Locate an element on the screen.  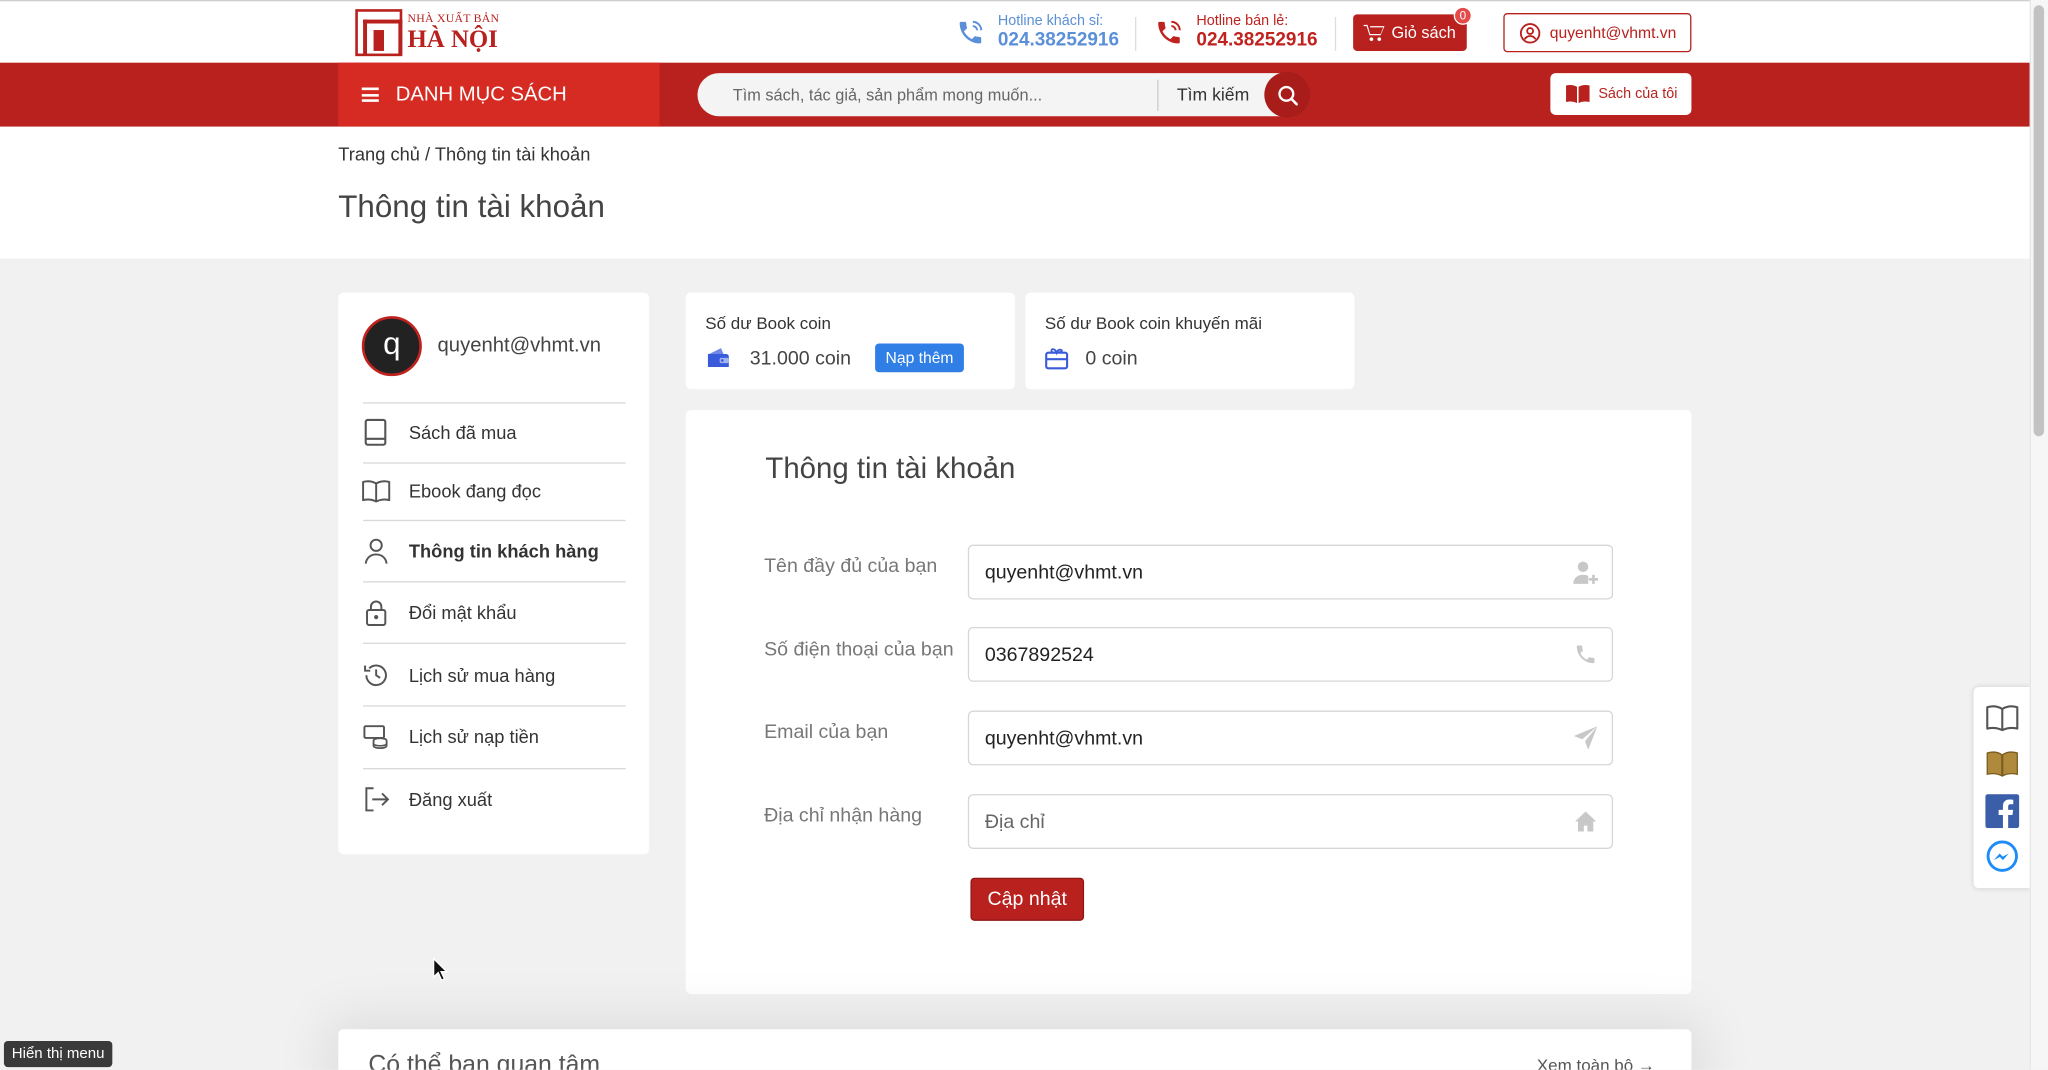
sidebar-item-purchased-books: Sách đã mua is located at coordinates (494, 432).